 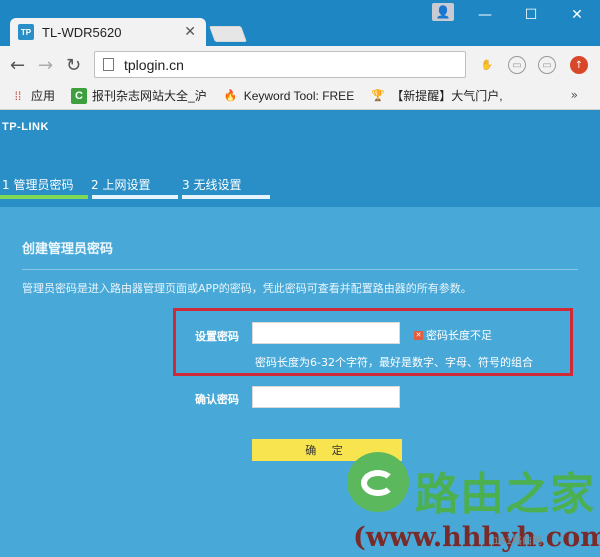 I want to click on new-tab-button, so click(x=228, y=34).